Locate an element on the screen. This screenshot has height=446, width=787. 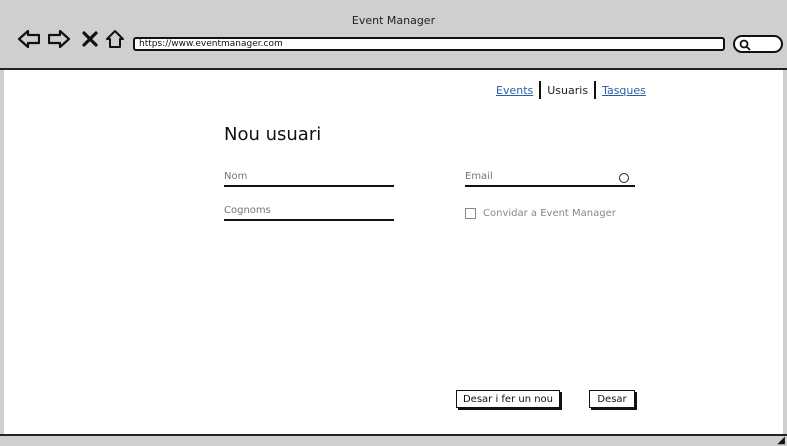
email-status-icon is located at coordinates (624, 178).